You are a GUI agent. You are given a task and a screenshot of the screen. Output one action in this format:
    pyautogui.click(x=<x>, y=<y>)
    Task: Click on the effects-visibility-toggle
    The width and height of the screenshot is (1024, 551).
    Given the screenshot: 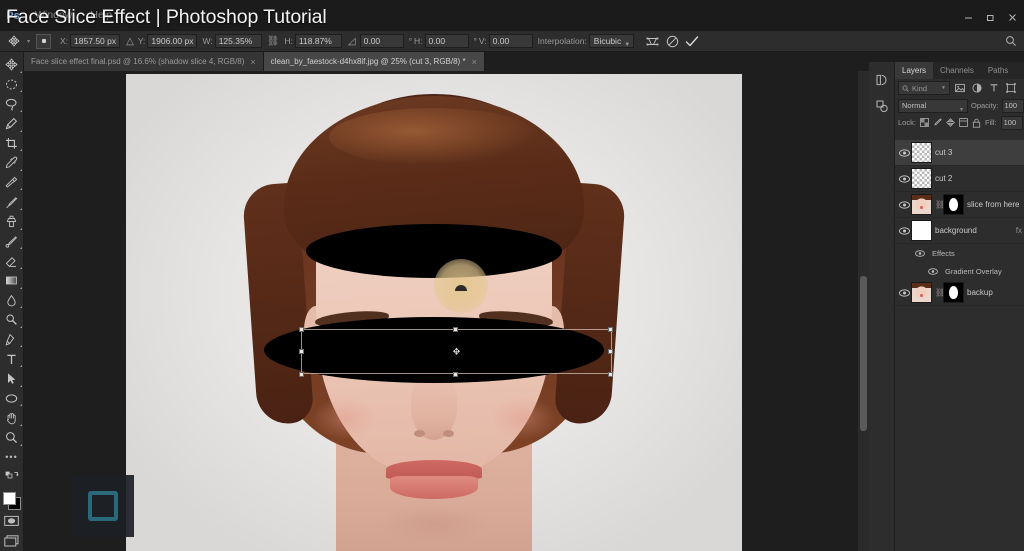 What is the action you would take?
    pyautogui.click(x=920, y=253)
    